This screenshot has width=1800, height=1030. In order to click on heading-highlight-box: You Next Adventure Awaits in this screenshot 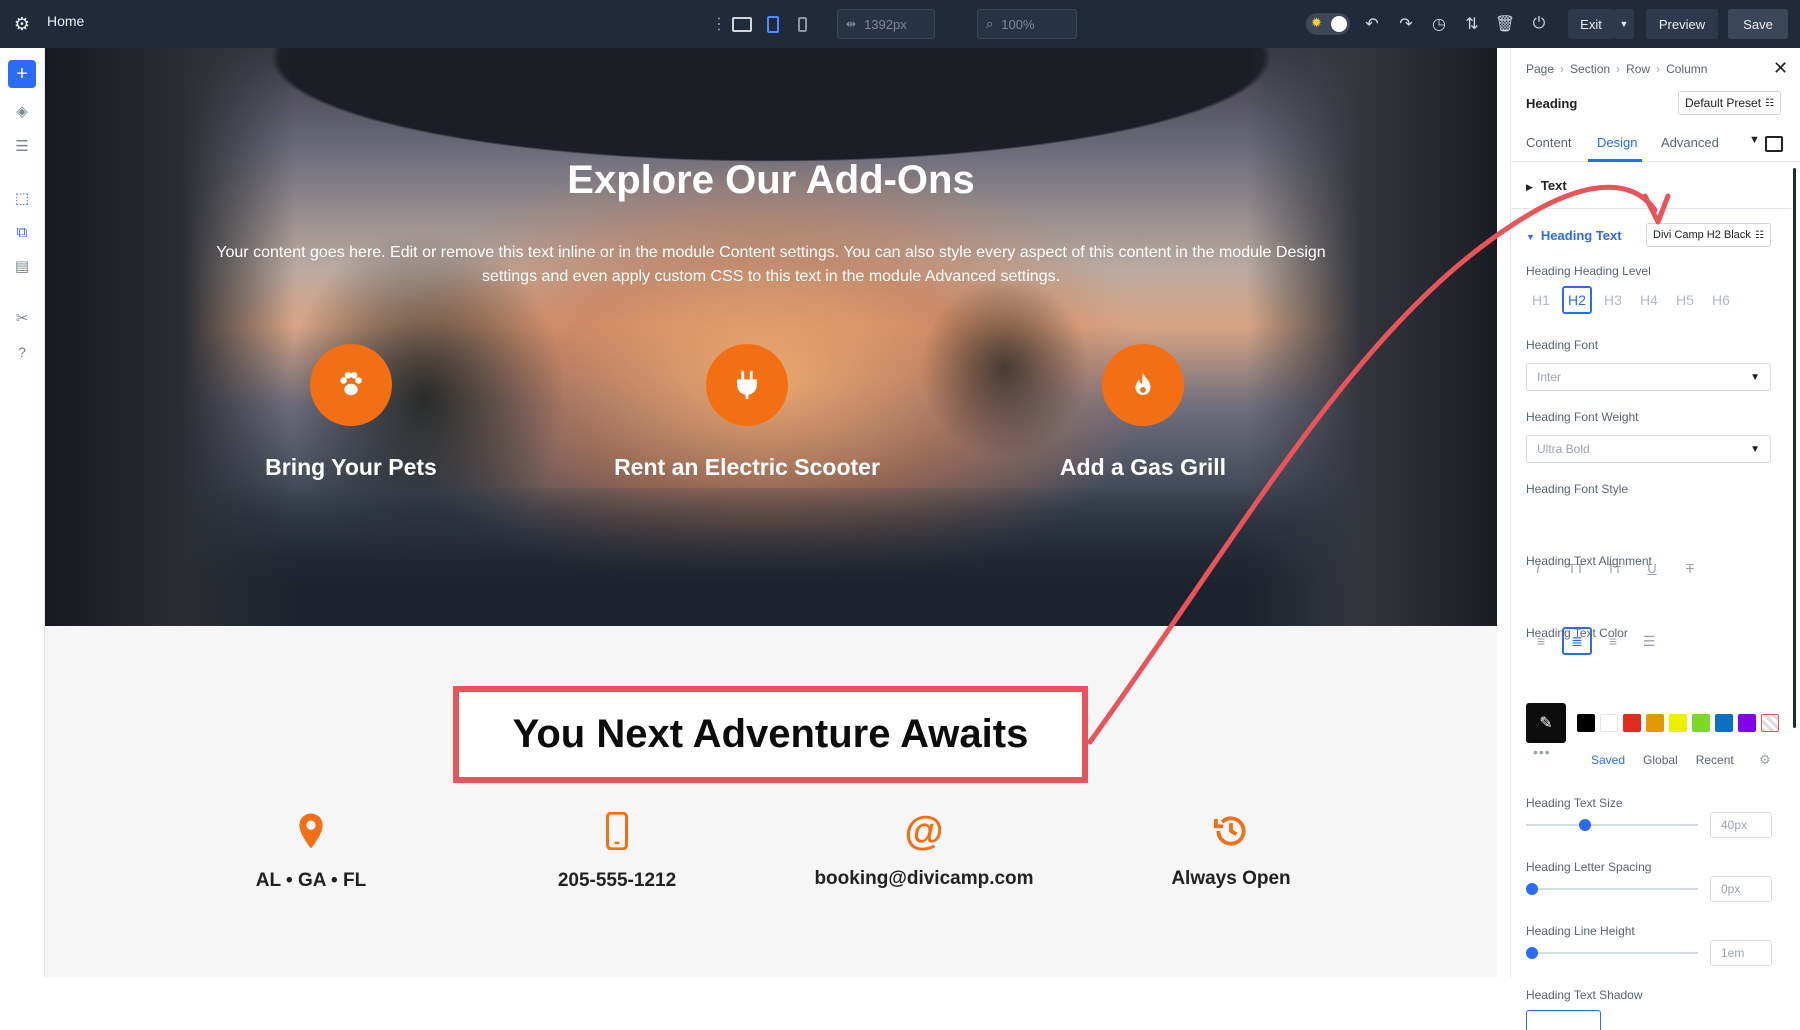, I will do `click(770, 734)`.